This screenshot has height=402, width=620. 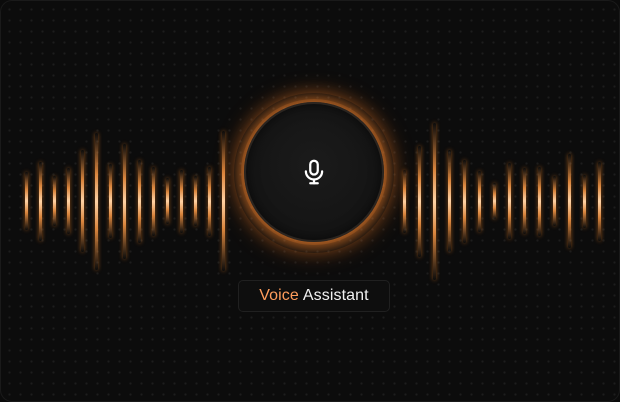 I want to click on microphone-icon, so click(x=314, y=172).